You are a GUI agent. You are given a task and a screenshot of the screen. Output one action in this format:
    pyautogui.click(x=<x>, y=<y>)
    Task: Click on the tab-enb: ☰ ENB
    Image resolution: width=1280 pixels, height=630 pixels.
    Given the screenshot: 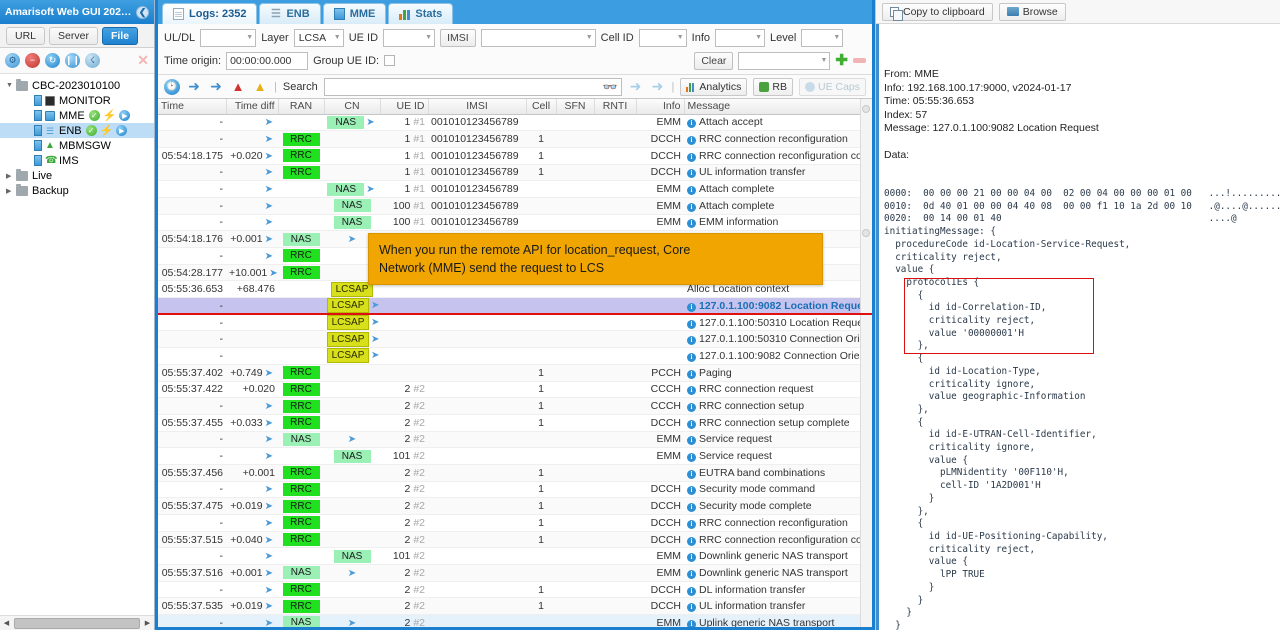 What is the action you would take?
    pyautogui.click(x=290, y=13)
    